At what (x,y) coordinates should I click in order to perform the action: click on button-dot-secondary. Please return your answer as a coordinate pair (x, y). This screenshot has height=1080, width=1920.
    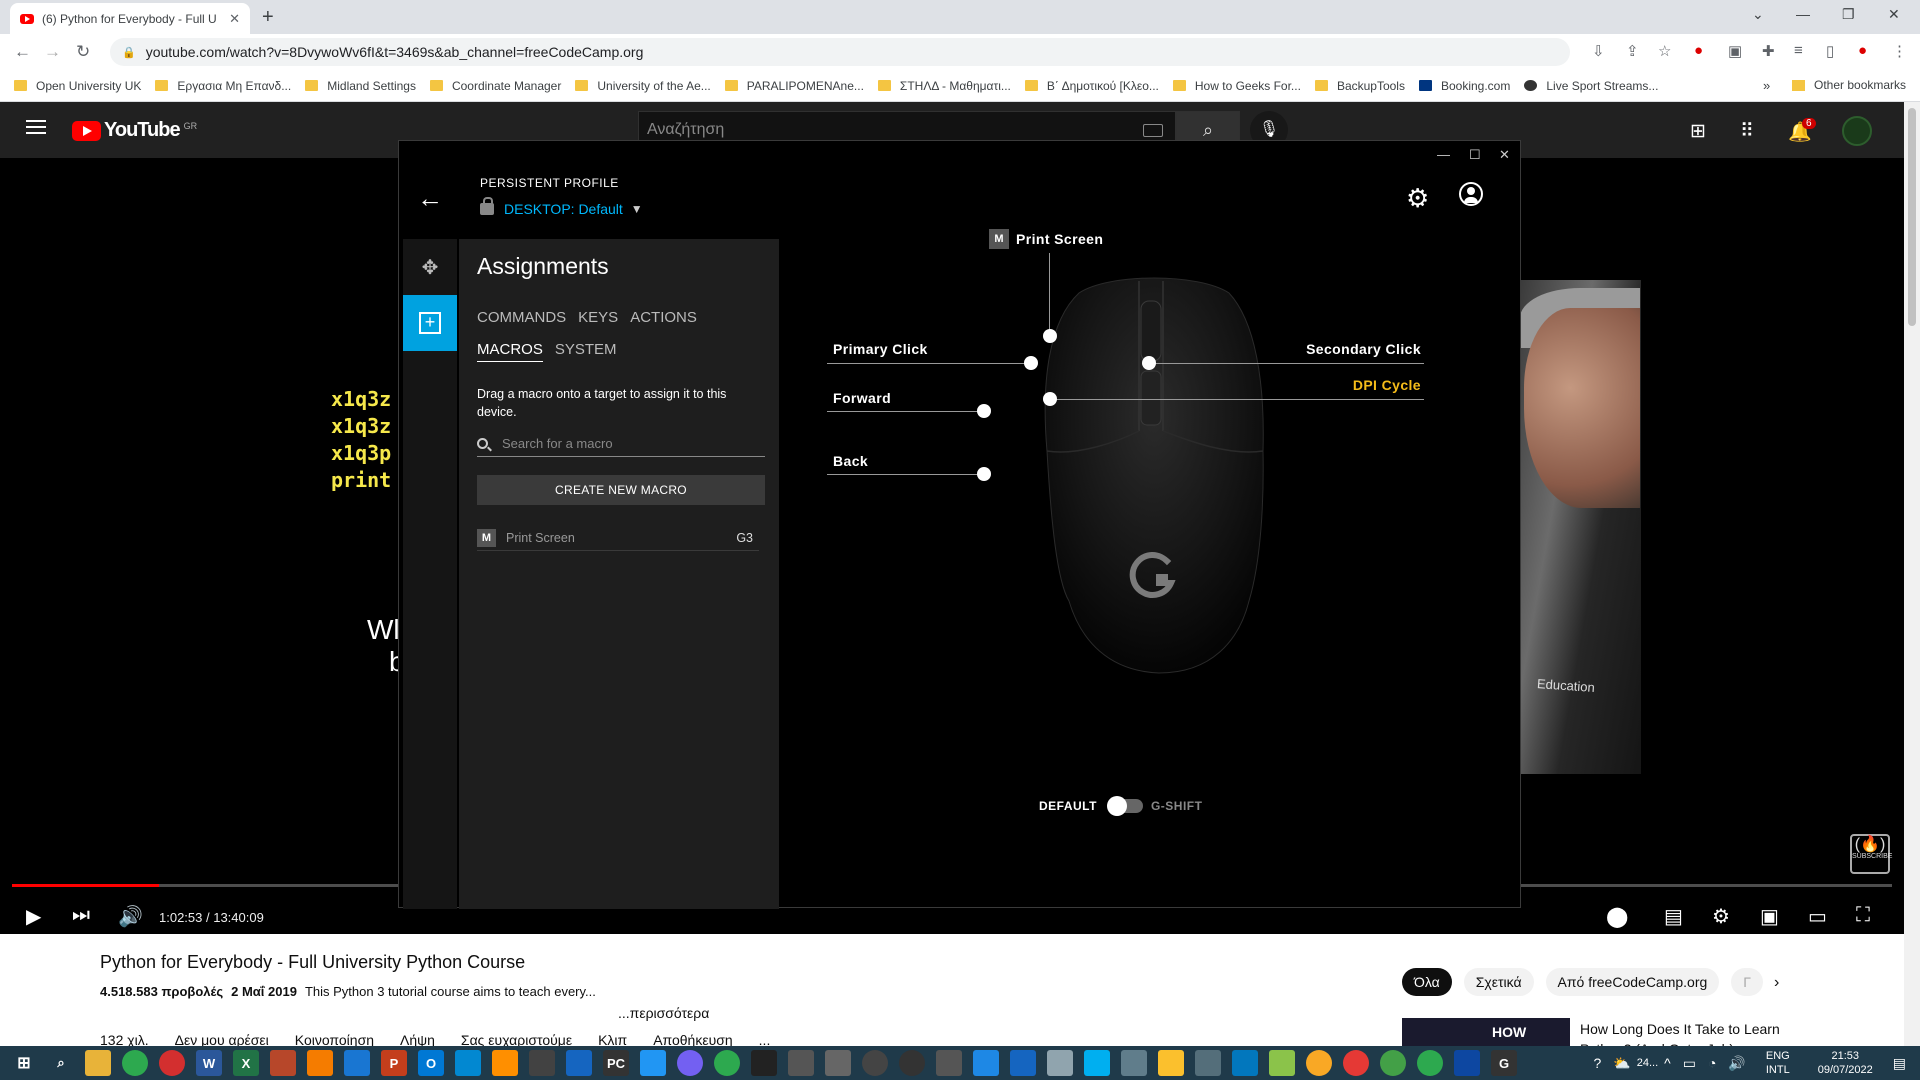
    Looking at the image, I should click on (1149, 363).